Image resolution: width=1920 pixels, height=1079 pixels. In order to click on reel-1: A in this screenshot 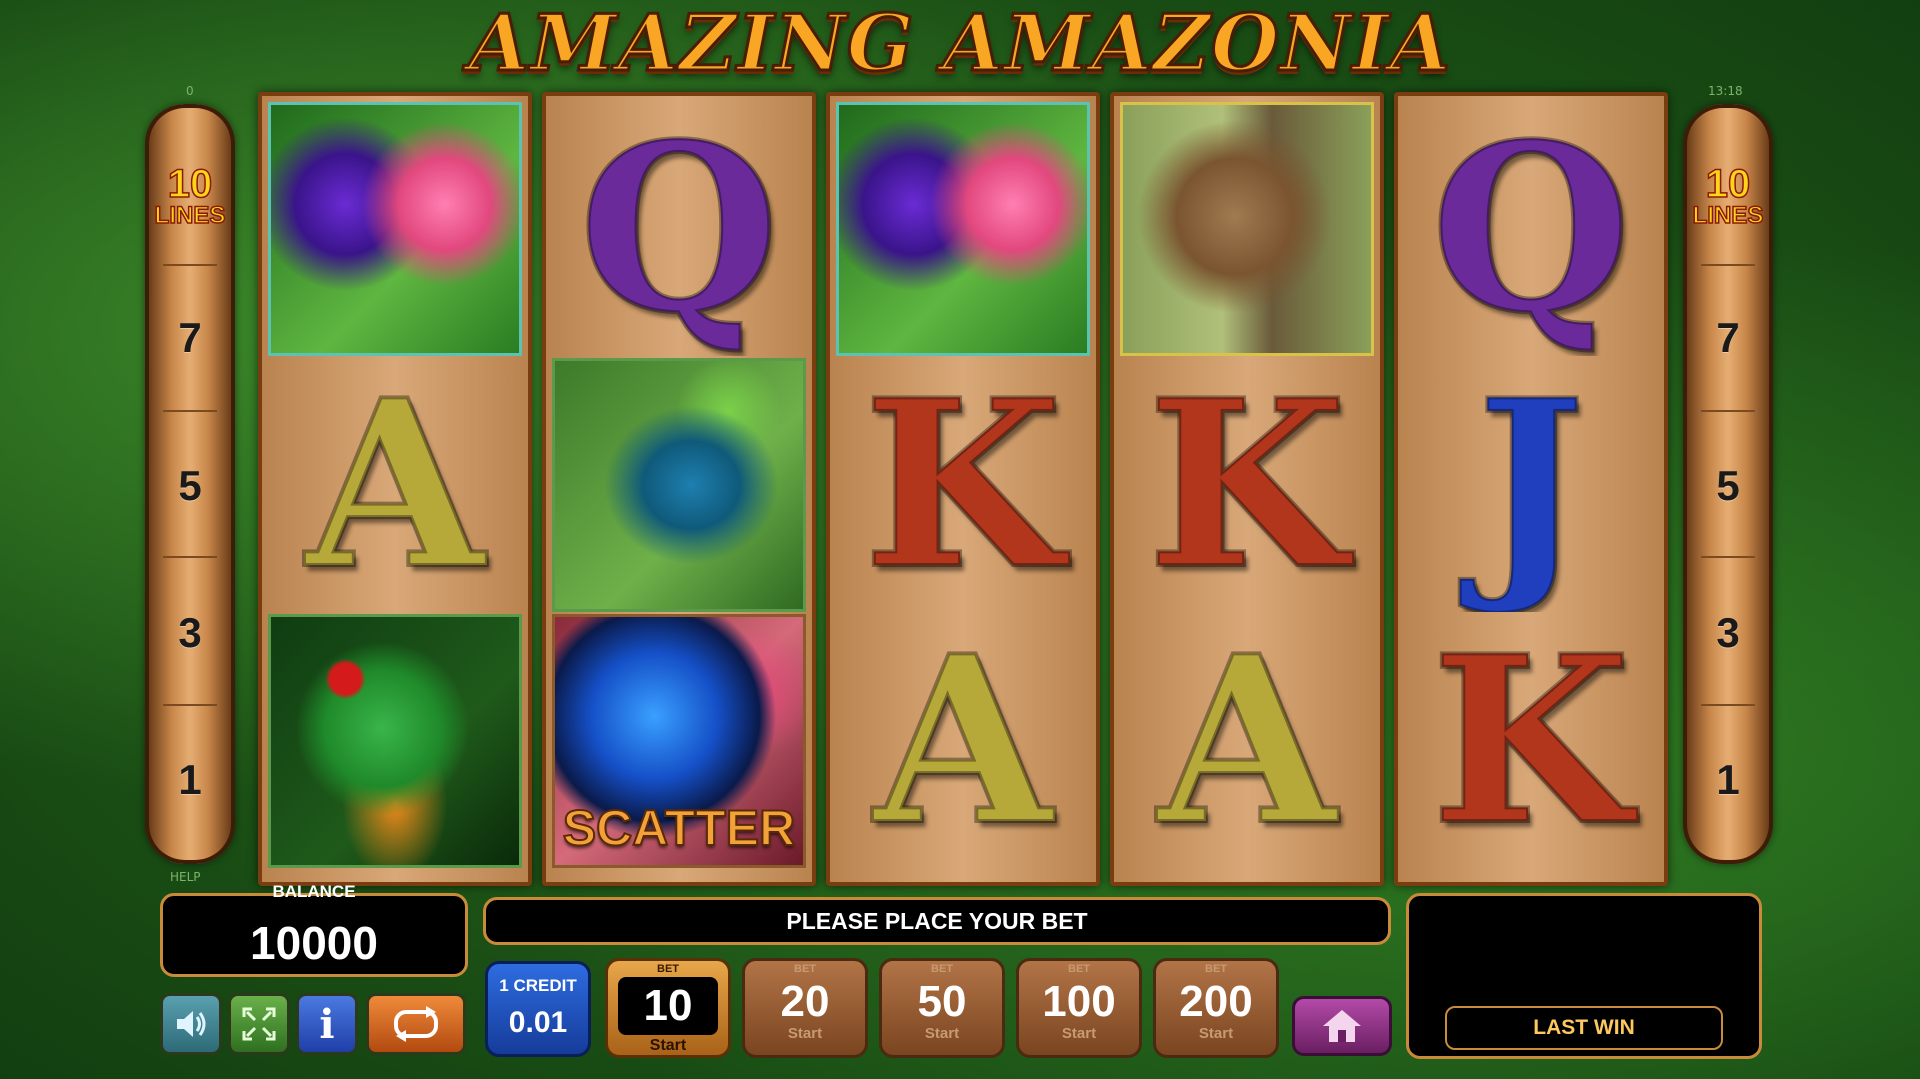, I will do `click(395, 489)`.